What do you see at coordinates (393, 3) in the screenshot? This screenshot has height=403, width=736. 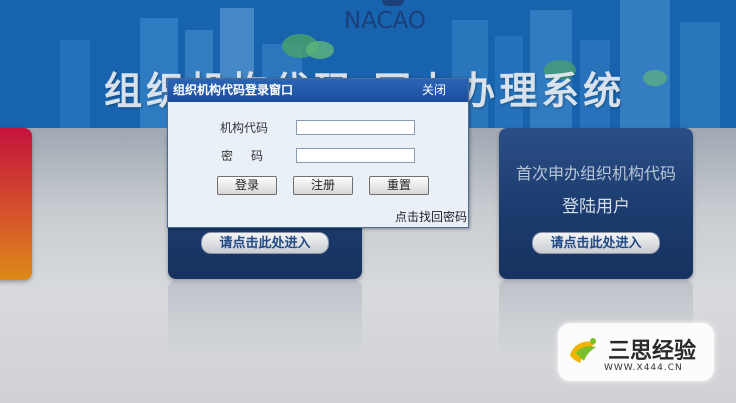 I see `nacao-logo-mark` at bounding box center [393, 3].